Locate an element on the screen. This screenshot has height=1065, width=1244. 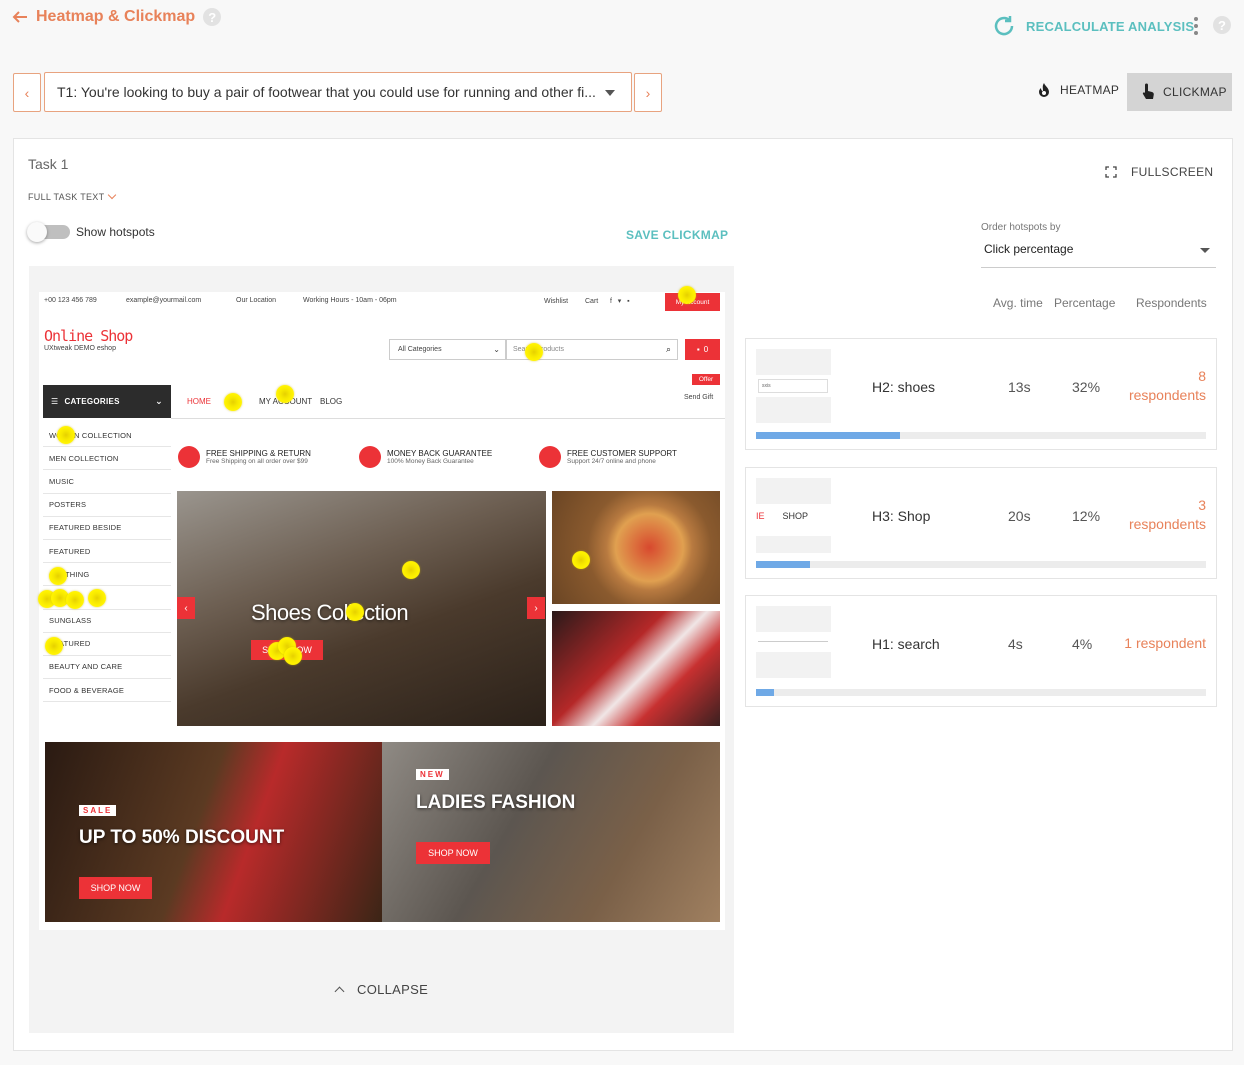
full-task-text-label: FULL TASK TEXT is located at coordinates (66, 197).